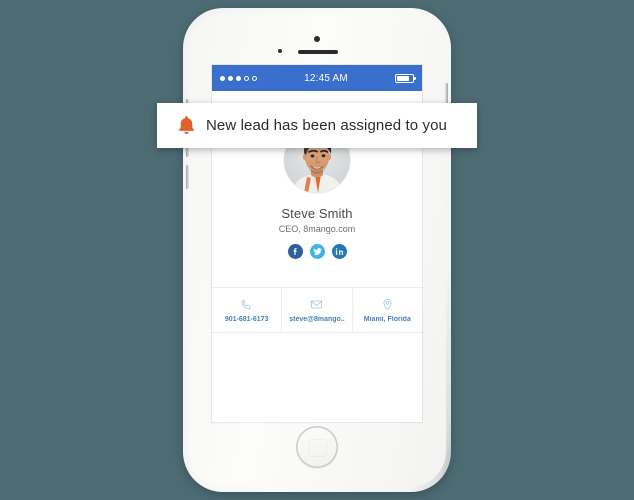 The width and height of the screenshot is (634, 500). Describe the element at coordinates (280, 51) in the screenshot. I see `proximity-sensor-icon` at that location.